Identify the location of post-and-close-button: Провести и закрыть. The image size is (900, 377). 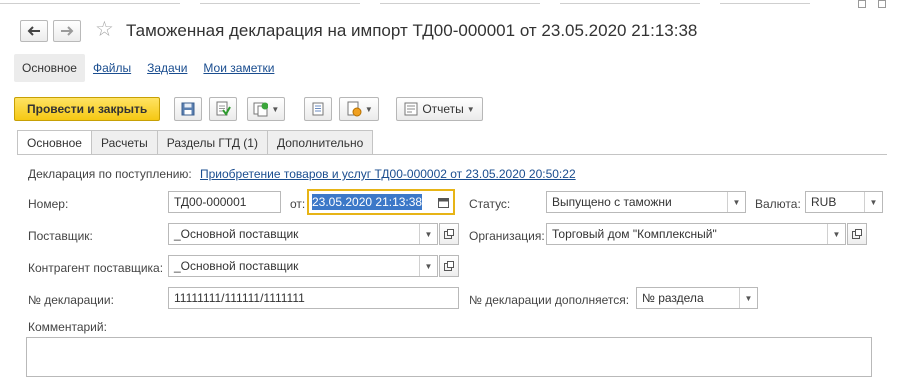
(87, 109).